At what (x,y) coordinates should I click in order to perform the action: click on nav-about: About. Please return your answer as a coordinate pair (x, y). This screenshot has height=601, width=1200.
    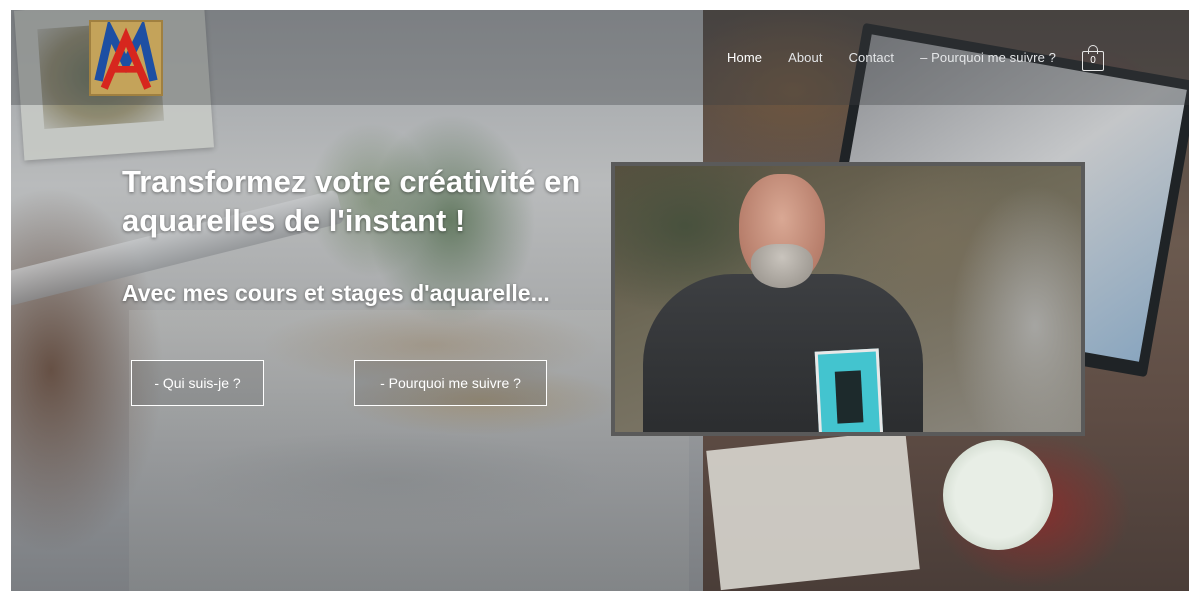
    Looking at the image, I should click on (805, 57).